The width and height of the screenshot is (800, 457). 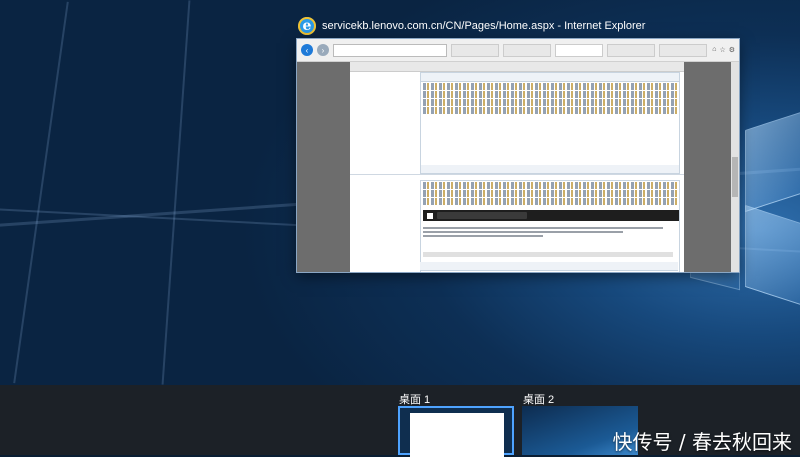 What do you see at coordinates (430, 215) in the screenshot?
I see `windows-start-icon` at bounding box center [430, 215].